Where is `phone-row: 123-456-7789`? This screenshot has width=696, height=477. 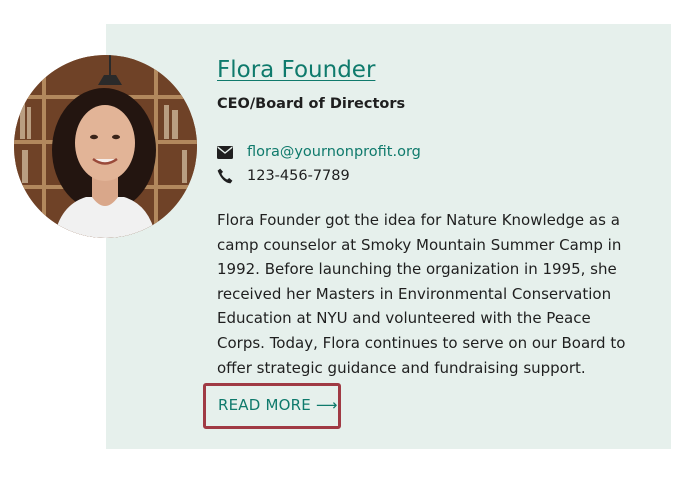
phone-row: 123-456-7789 is located at coordinates (283, 176).